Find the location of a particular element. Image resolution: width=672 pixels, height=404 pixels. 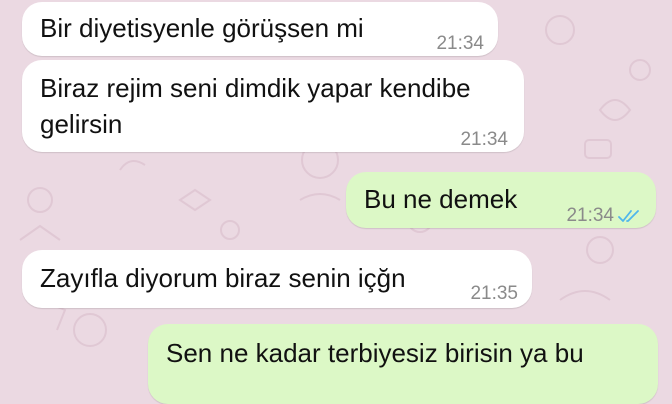

message-meta: 21:34 is located at coordinates (604, 216).